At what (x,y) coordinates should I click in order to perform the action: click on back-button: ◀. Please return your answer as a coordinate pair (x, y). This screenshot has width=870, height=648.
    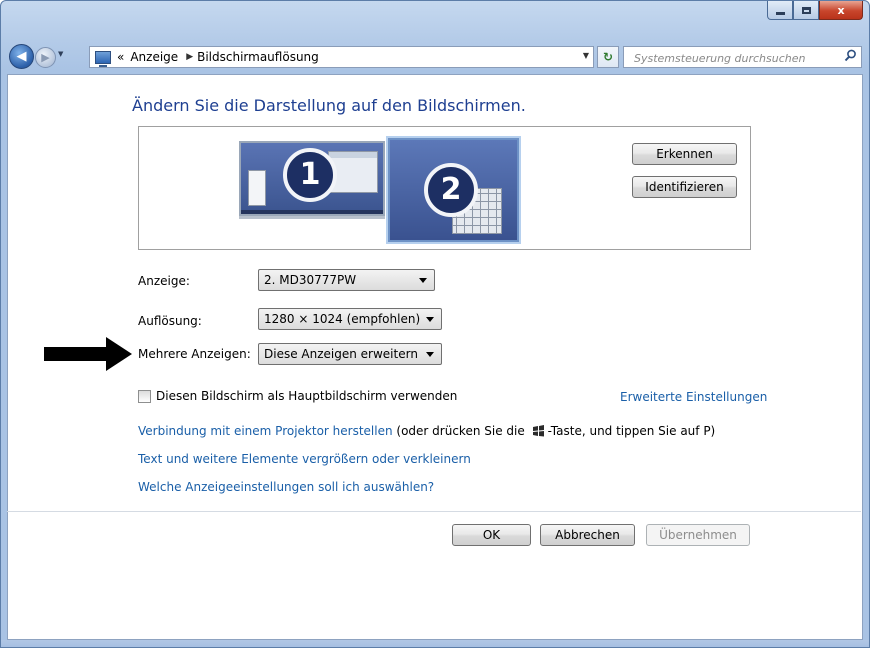
    Looking at the image, I should click on (21, 56).